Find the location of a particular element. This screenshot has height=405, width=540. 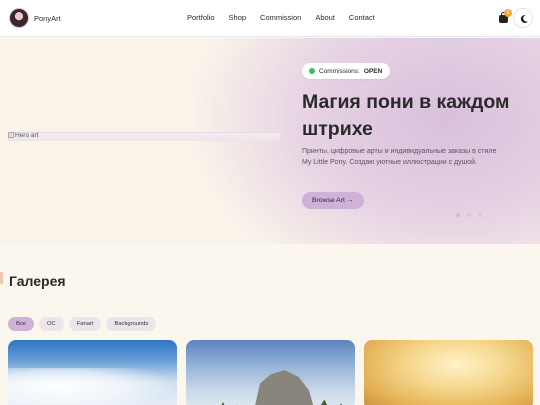

filter-backgrounds: Backgrounds is located at coordinates (131, 324).